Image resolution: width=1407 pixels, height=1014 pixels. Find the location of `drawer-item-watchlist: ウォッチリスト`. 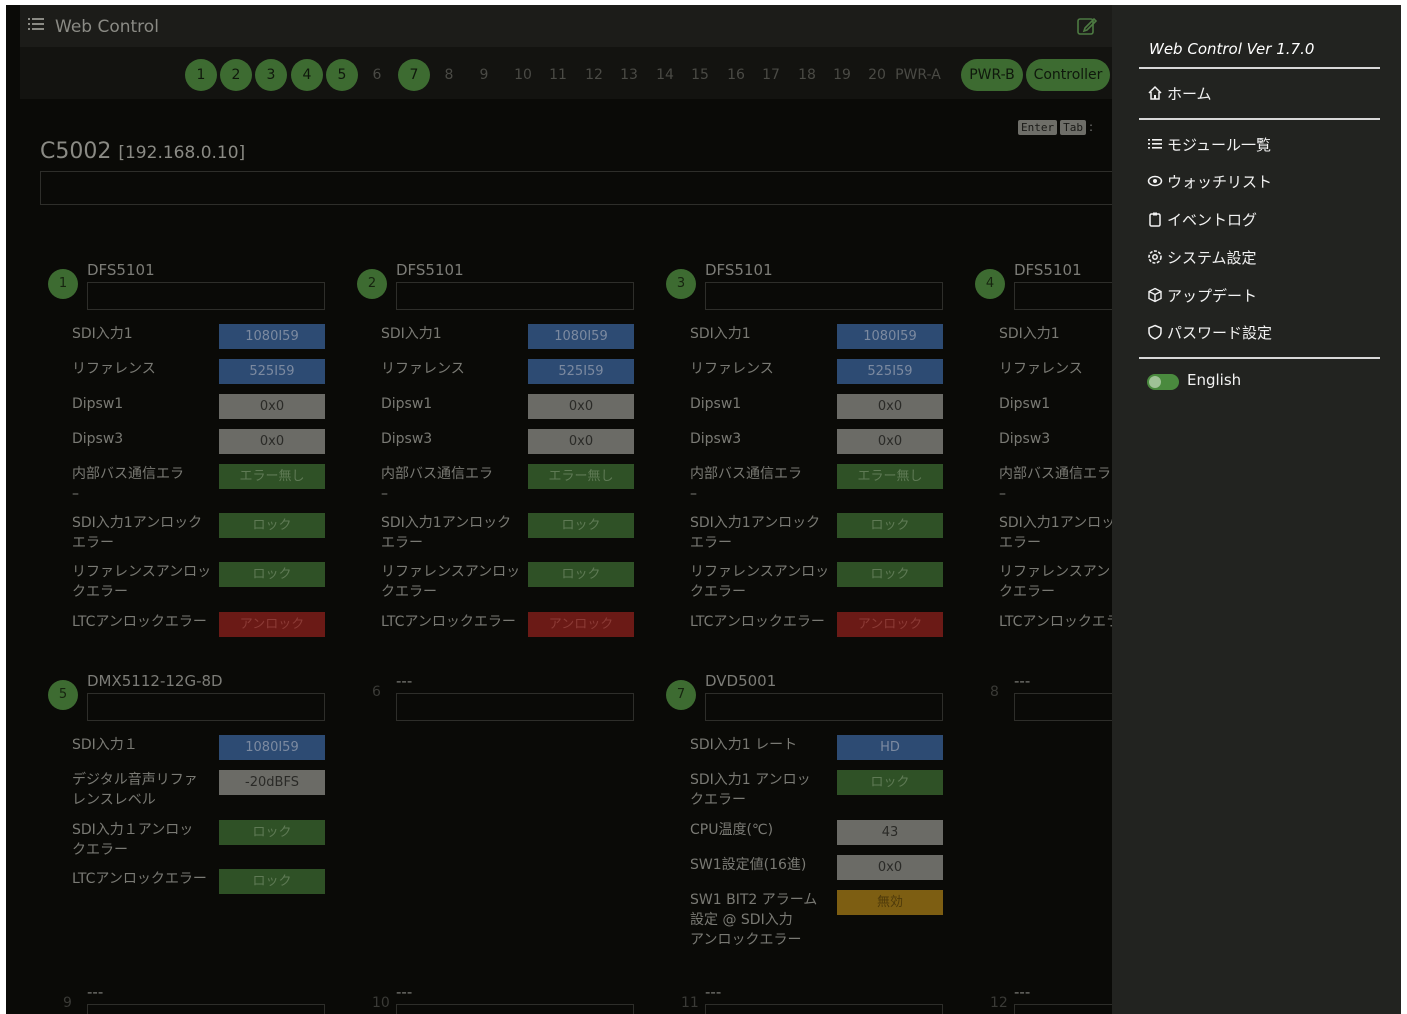

drawer-item-watchlist: ウォッチリスト is located at coordinates (1209, 182).